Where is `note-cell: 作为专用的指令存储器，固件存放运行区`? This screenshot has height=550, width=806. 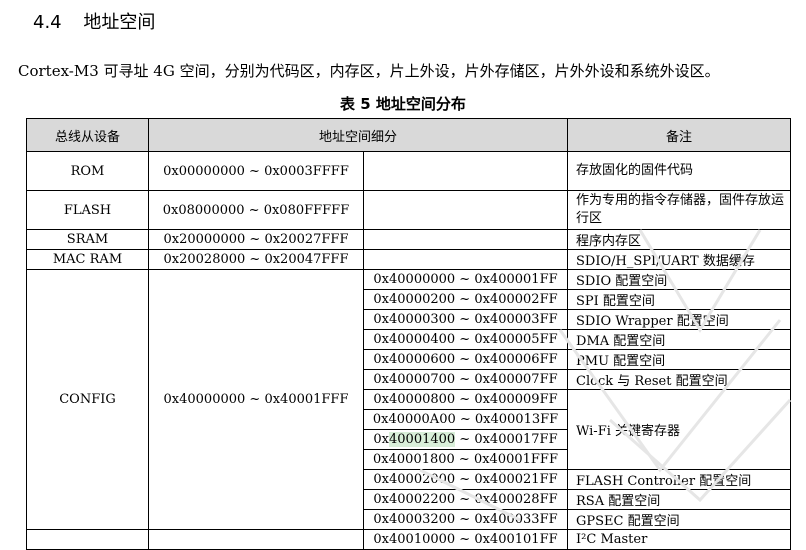
note-cell: 作为专用的指令存储器，固件存放运行区 is located at coordinates (679, 210).